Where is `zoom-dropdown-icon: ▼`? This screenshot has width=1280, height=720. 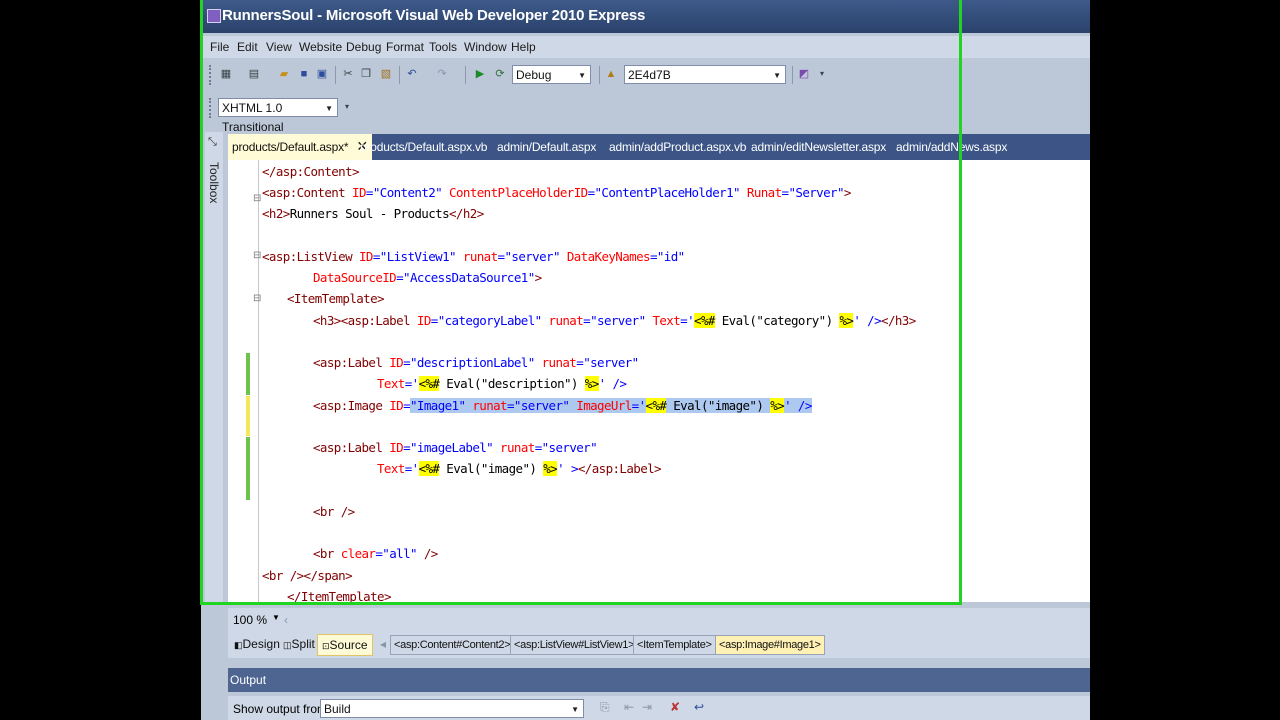 zoom-dropdown-icon: ▼ is located at coordinates (276, 617).